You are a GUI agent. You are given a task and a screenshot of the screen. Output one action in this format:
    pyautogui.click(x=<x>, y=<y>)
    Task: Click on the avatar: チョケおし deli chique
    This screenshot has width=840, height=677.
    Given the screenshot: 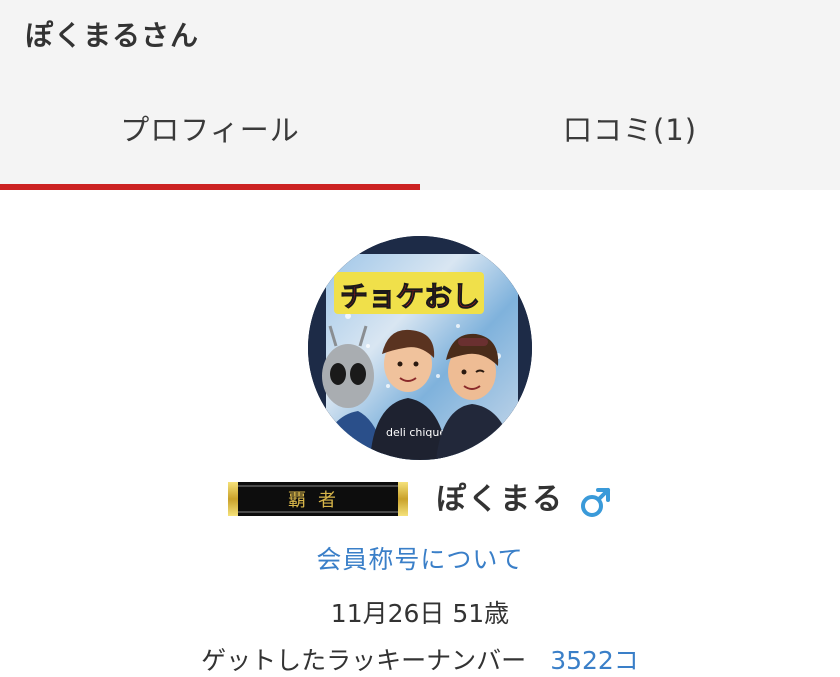 What is the action you would take?
    pyautogui.click(x=420, y=348)
    